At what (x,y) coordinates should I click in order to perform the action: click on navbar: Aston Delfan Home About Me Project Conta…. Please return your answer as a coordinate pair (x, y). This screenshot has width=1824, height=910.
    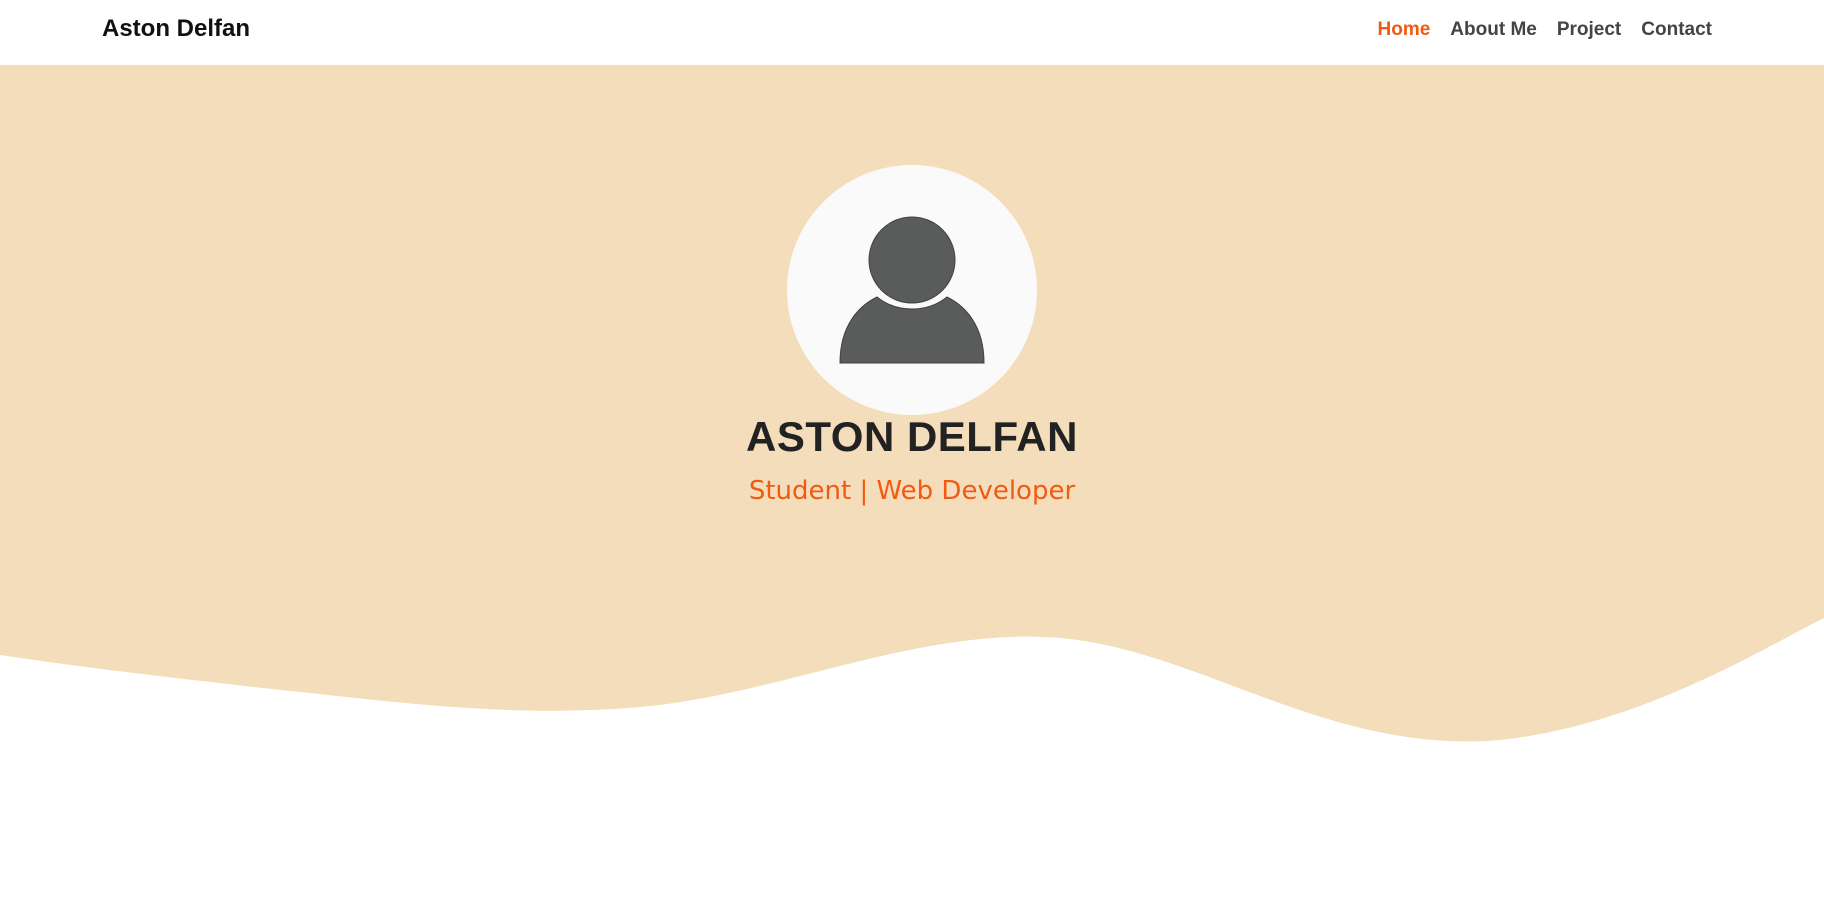
    Looking at the image, I should click on (912, 32).